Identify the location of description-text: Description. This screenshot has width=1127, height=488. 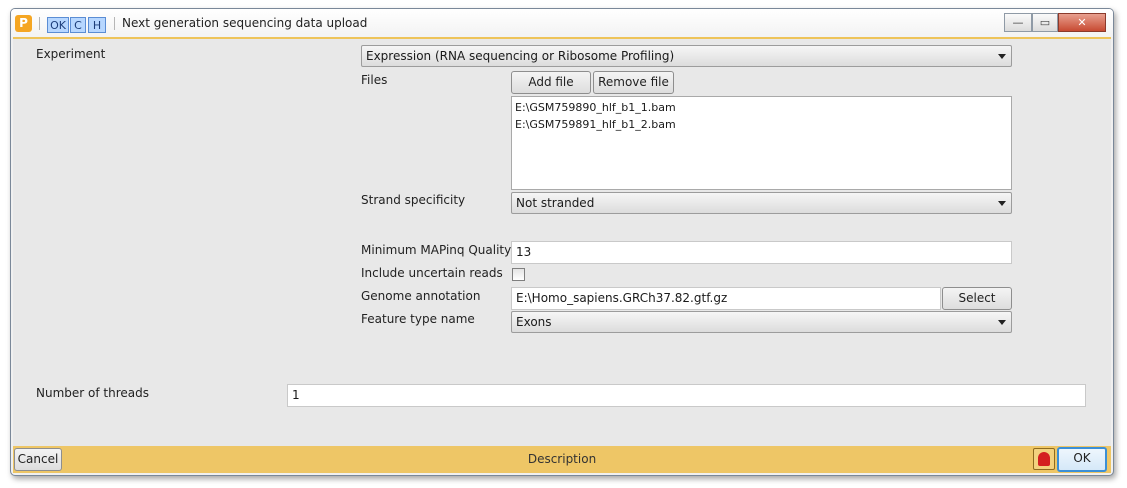
(562, 459).